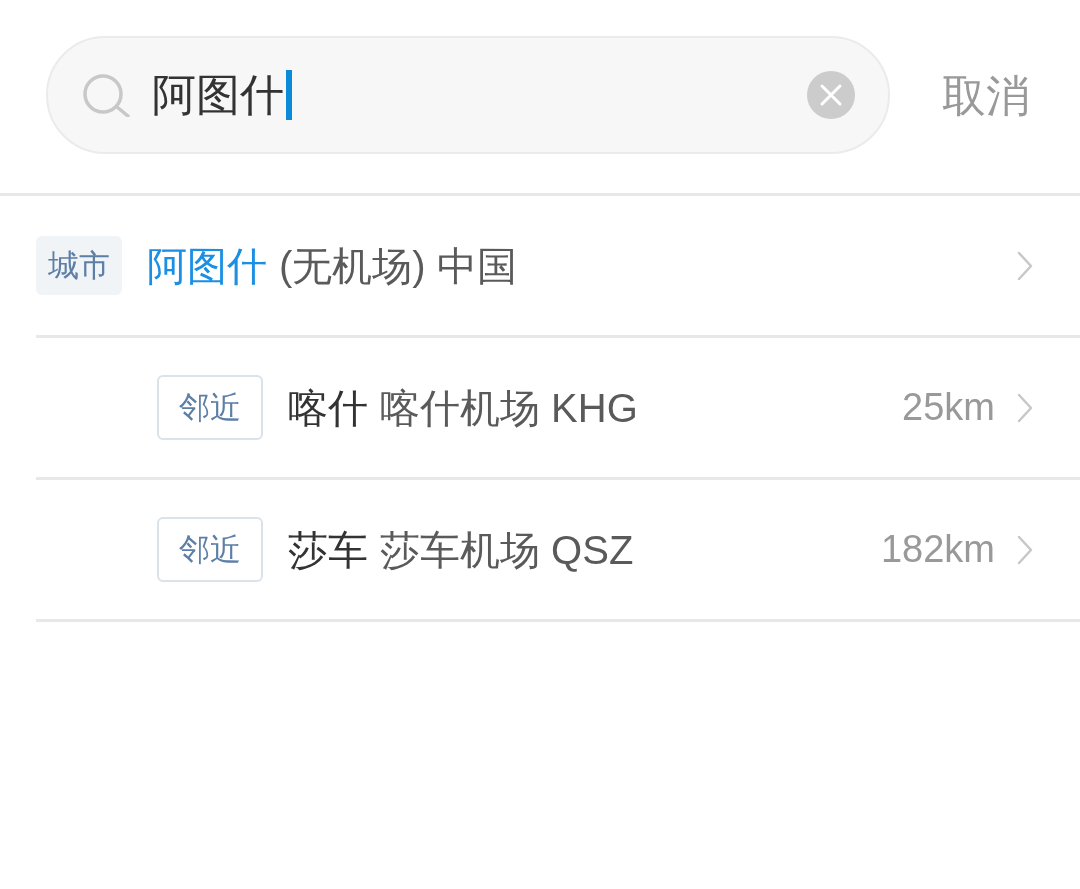  I want to click on search-icon, so click(106, 95).